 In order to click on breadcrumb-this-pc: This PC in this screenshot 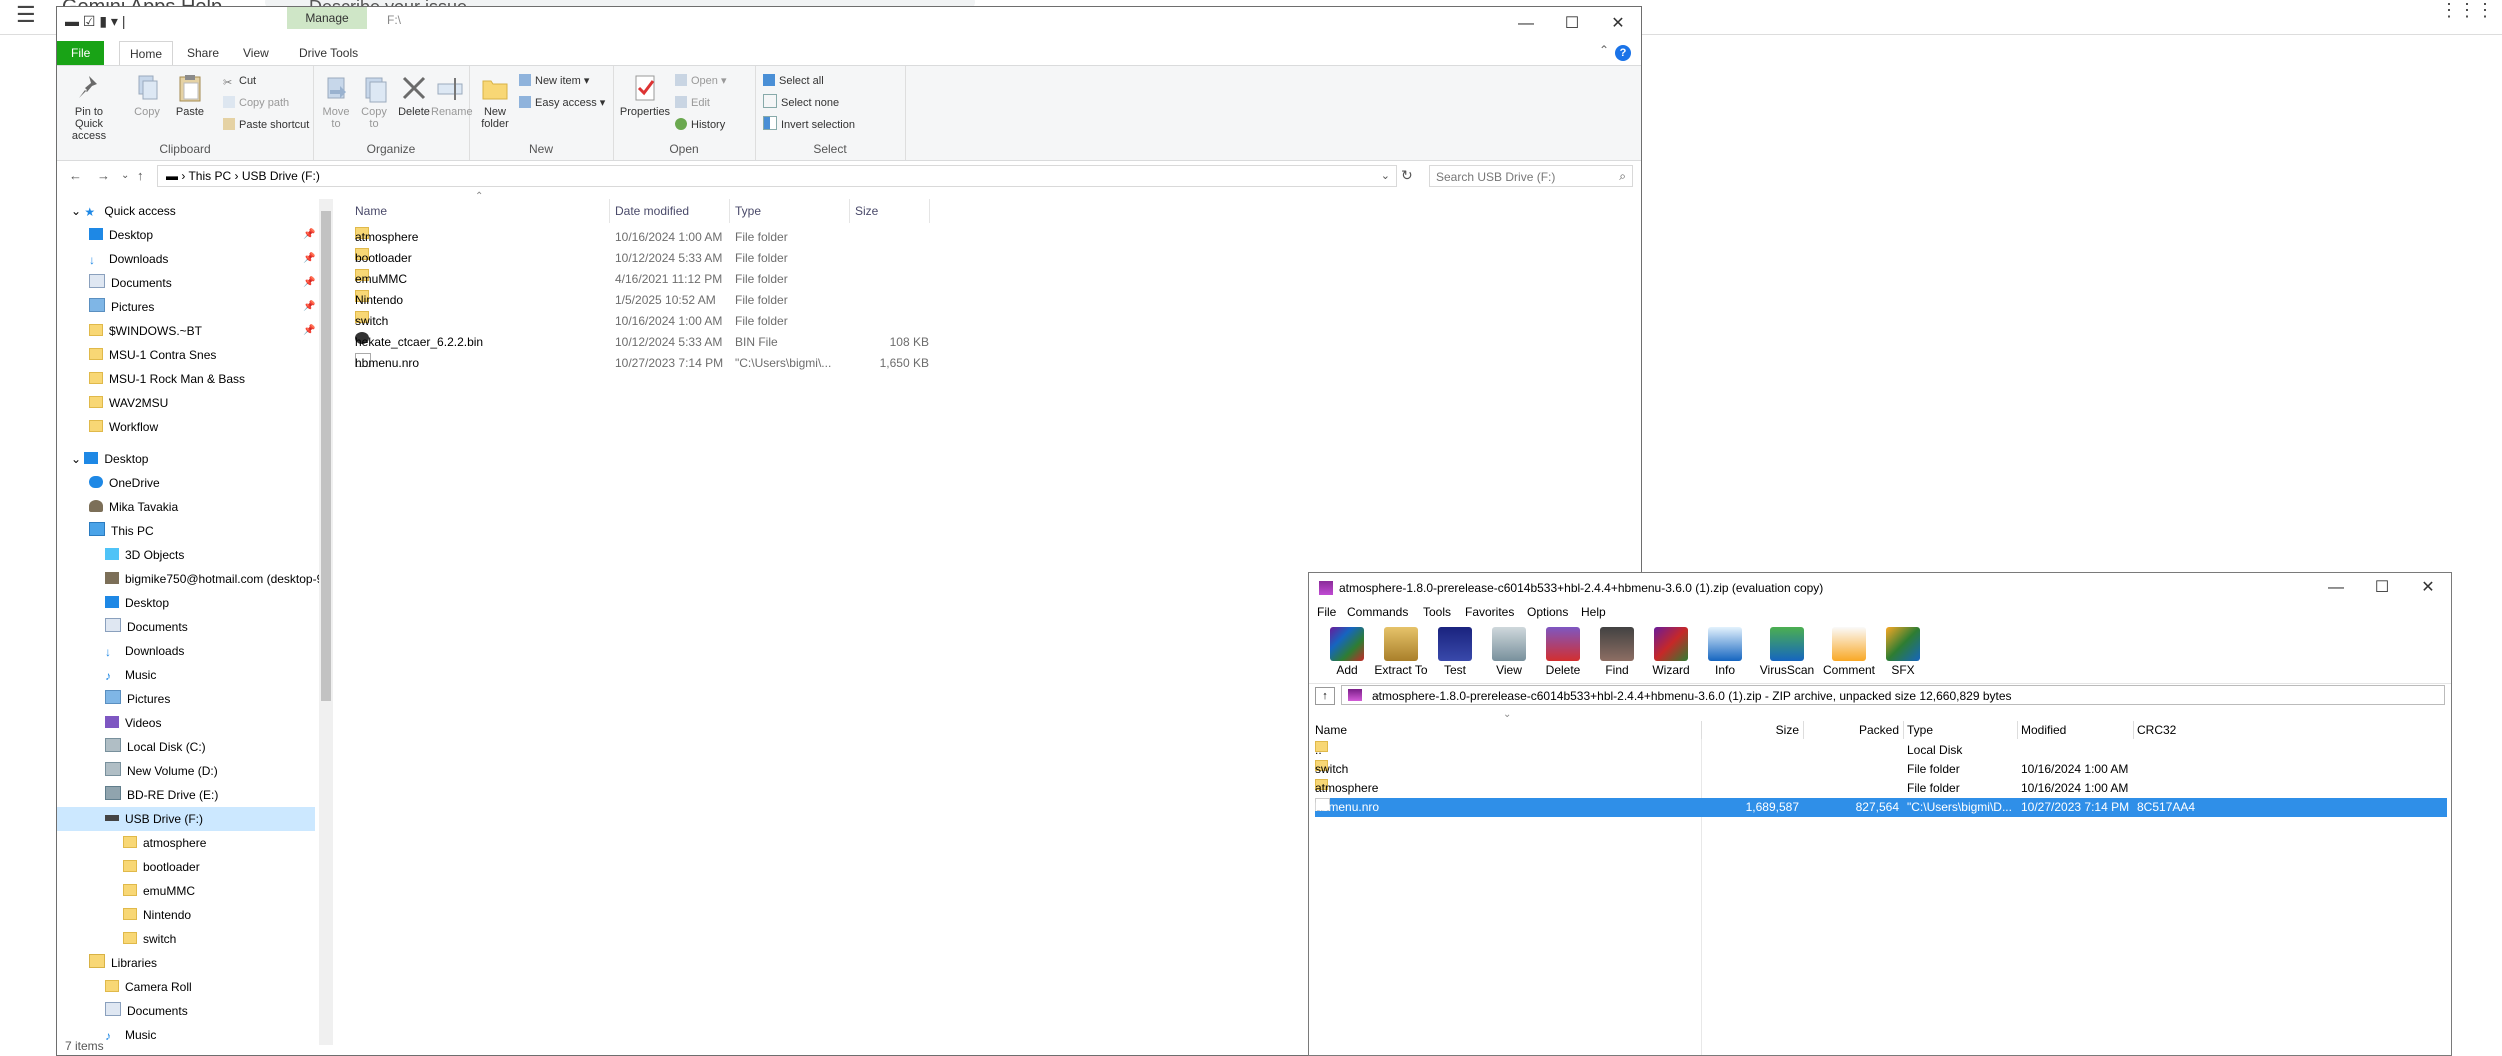, I will do `click(209, 176)`.